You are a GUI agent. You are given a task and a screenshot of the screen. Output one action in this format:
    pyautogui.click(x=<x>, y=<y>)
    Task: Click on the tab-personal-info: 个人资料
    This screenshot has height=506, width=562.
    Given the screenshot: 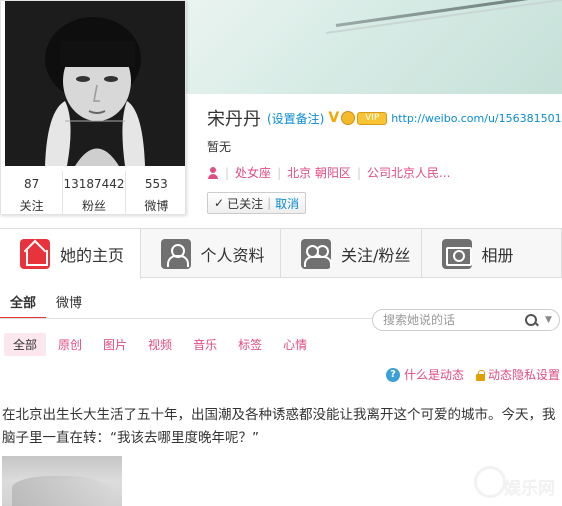 What is the action you would take?
    pyautogui.click(x=211, y=253)
    